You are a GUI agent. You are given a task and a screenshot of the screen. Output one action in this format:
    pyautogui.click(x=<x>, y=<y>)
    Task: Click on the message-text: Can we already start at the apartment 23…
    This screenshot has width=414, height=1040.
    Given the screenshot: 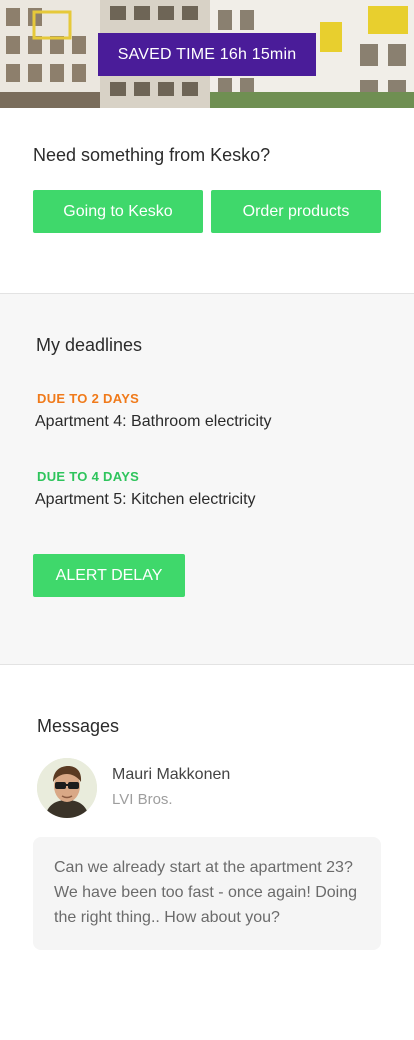 What is the action you would take?
    pyautogui.click(x=206, y=892)
    